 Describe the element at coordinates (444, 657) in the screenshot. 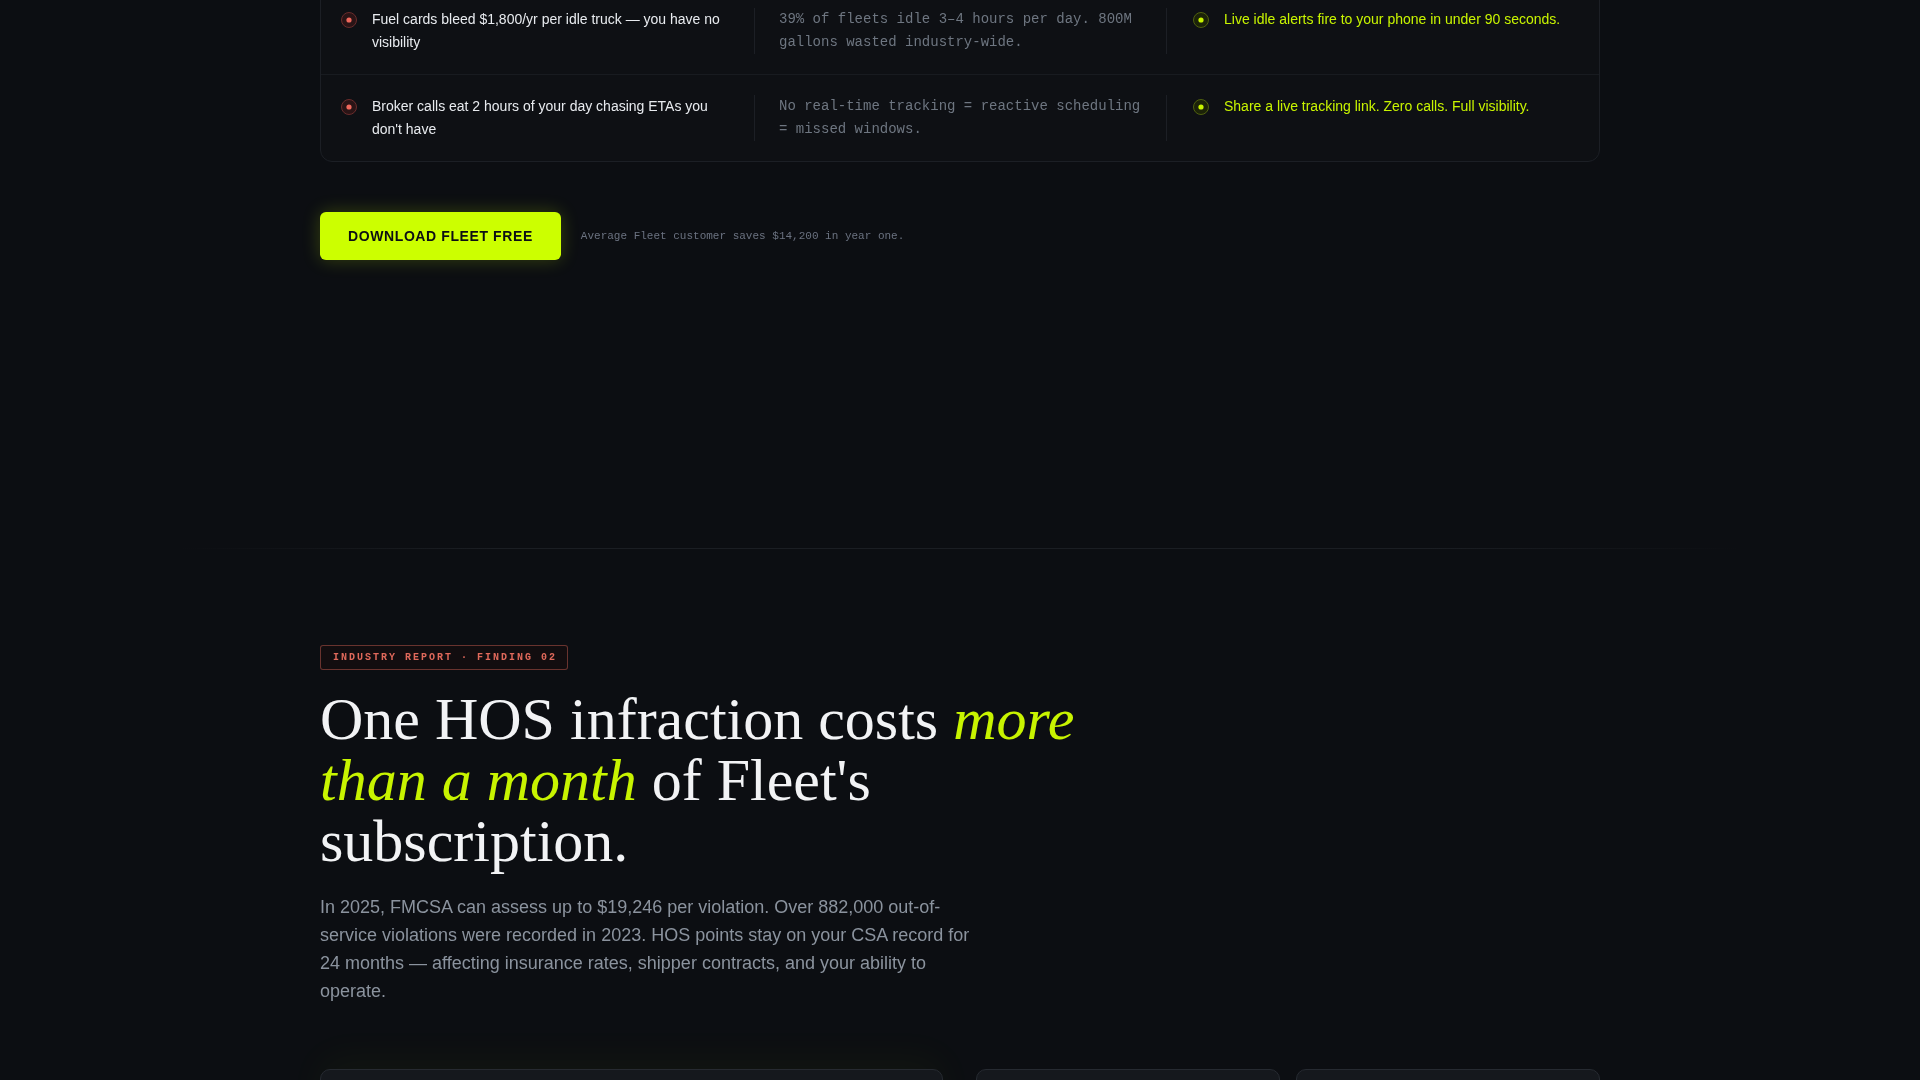

I see `report-badge: INDUSTRY REPORT · FINDING 02` at that location.